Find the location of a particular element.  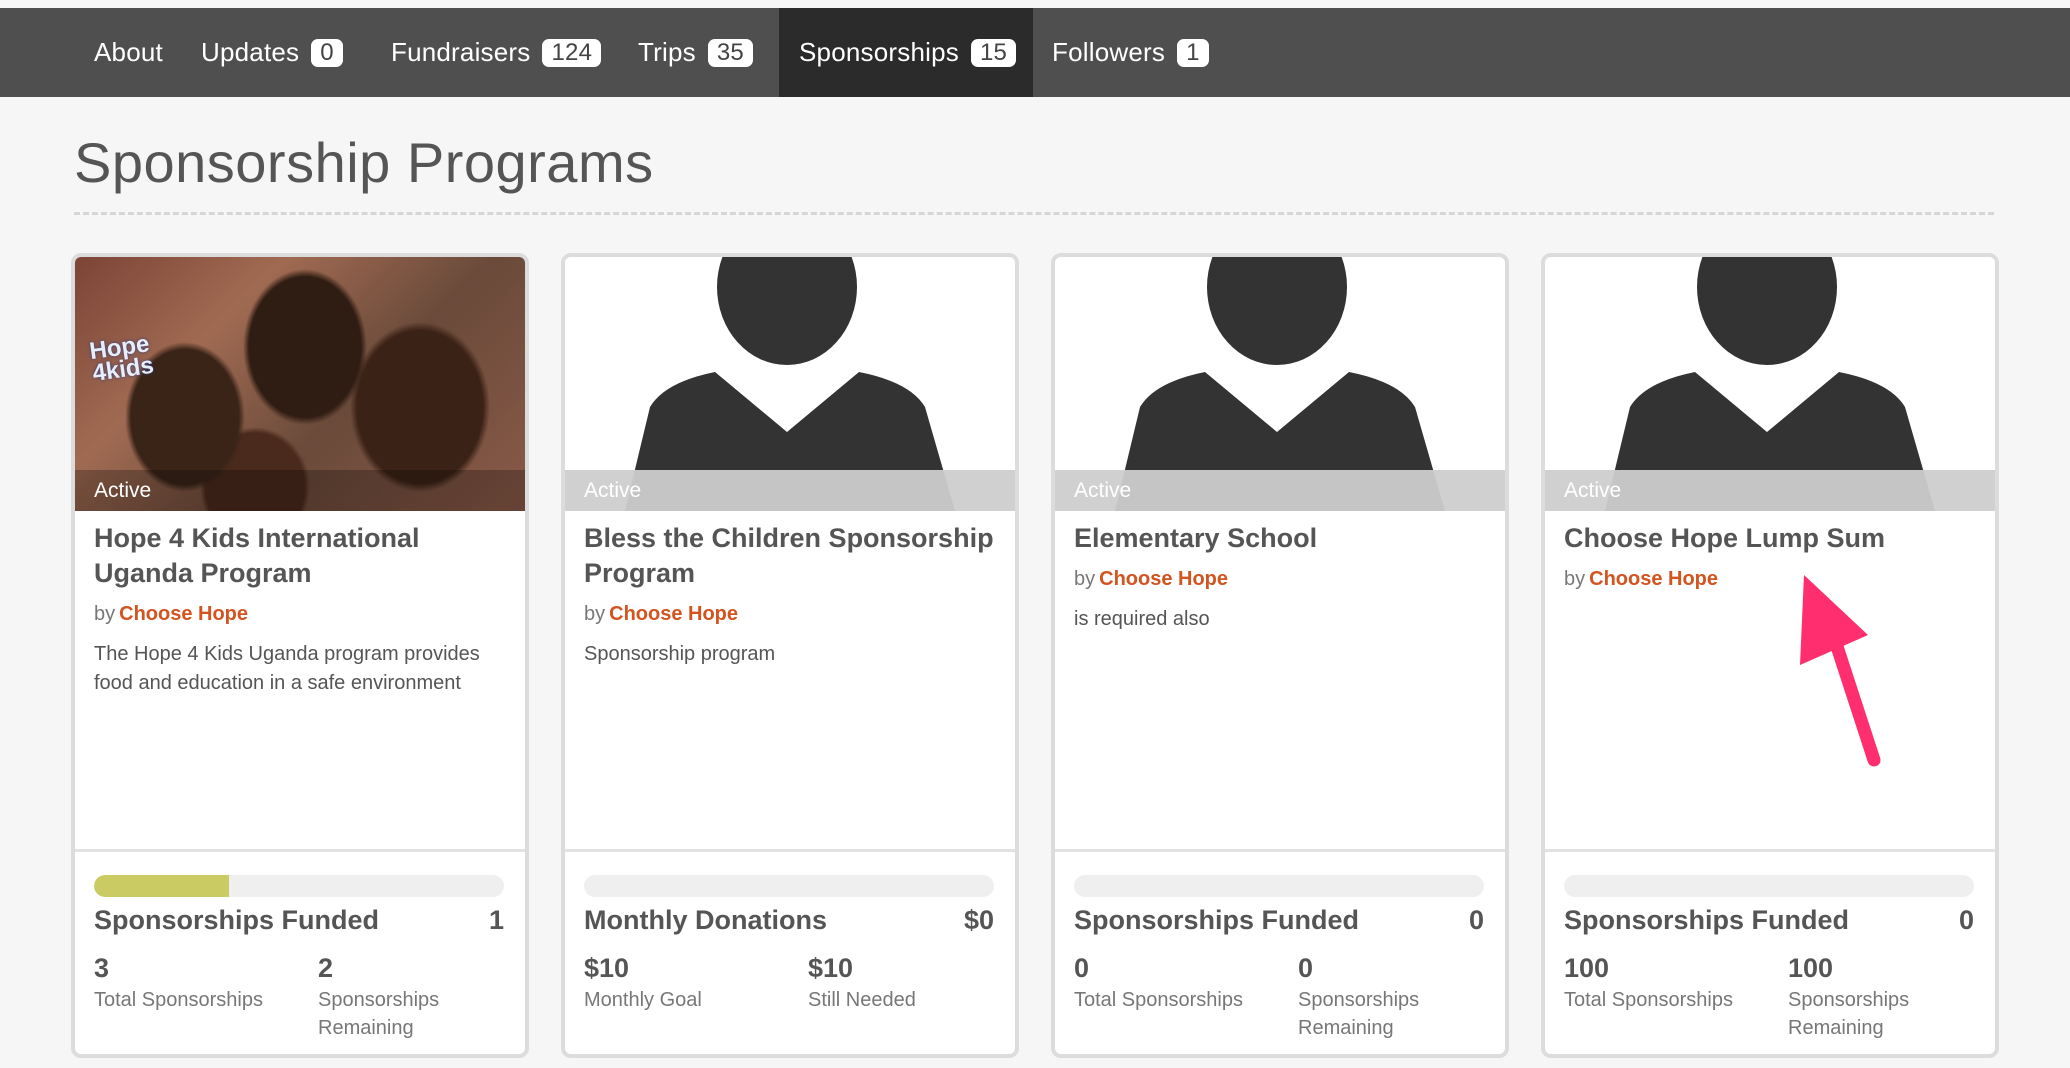

count-badge: 1 is located at coordinates (1193, 52).